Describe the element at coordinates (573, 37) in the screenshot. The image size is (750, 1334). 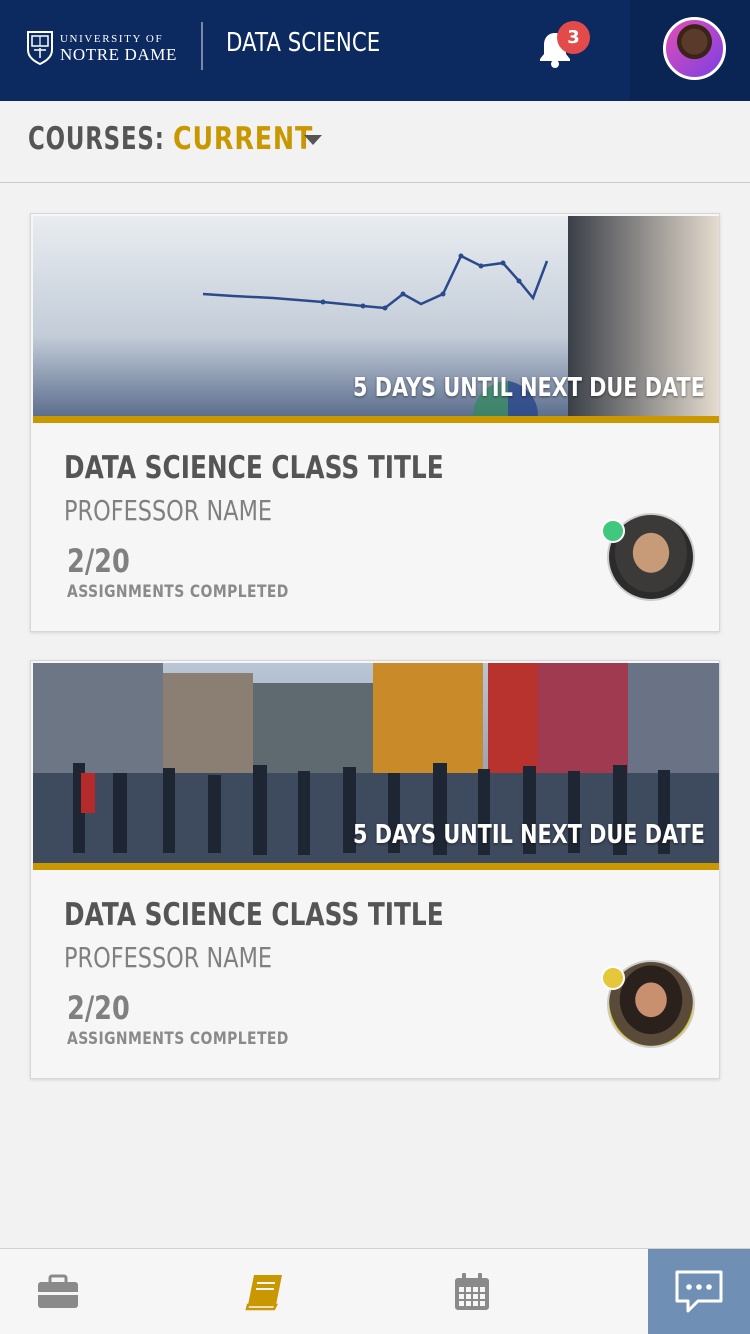
I see `notification-badge: 3` at that location.